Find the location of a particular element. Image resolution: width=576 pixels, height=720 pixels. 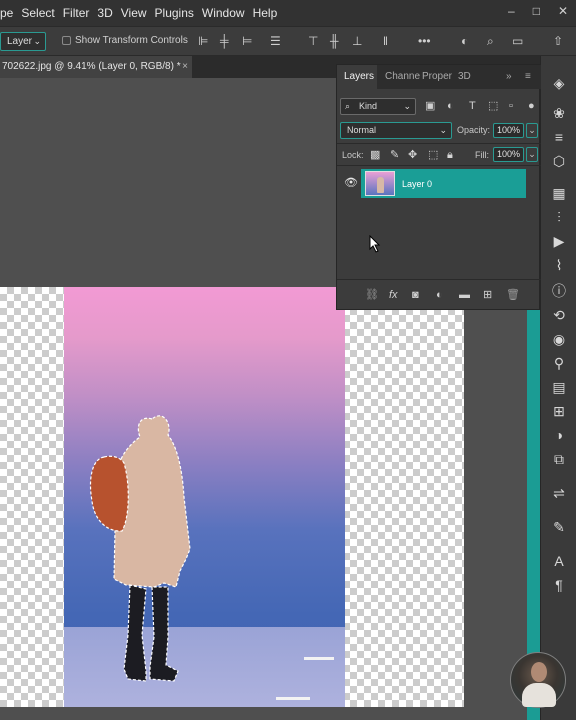

layers-panel-tabs: Layers Channe Proper 3D » ≡ is located at coordinates (439, 77).